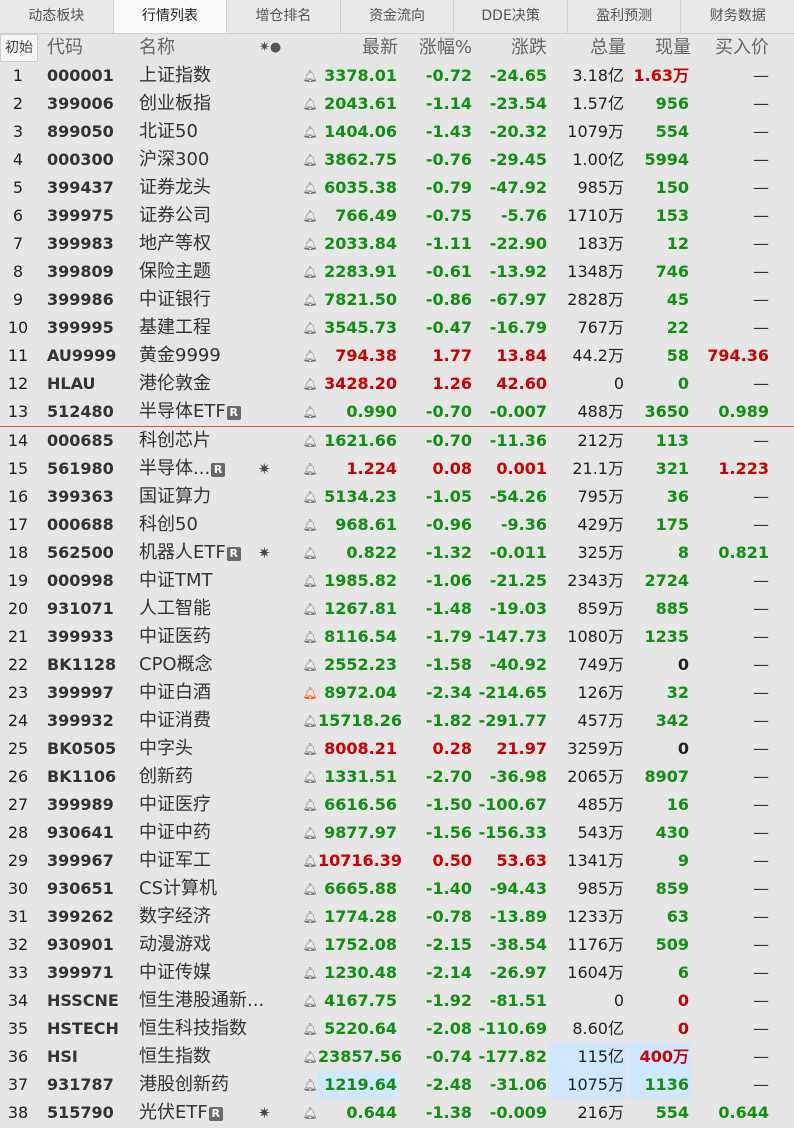 The height and width of the screenshot is (1128, 794). Describe the element at coordinates (761, 1000) in the screenshot. I see `bid-price: —` at that location.